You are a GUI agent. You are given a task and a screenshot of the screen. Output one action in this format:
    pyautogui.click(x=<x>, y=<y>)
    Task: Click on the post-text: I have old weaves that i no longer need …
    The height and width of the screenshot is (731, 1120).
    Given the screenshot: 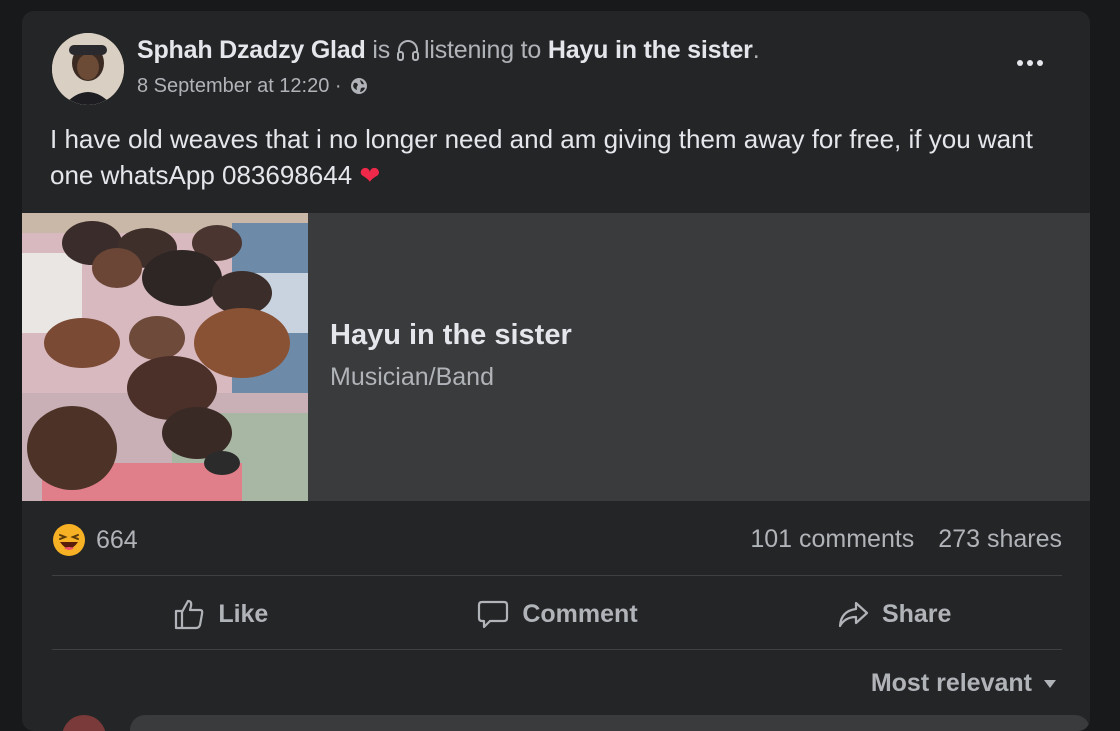 What is the action you would take?
    pyautogui.click(x=541, y=157)
    